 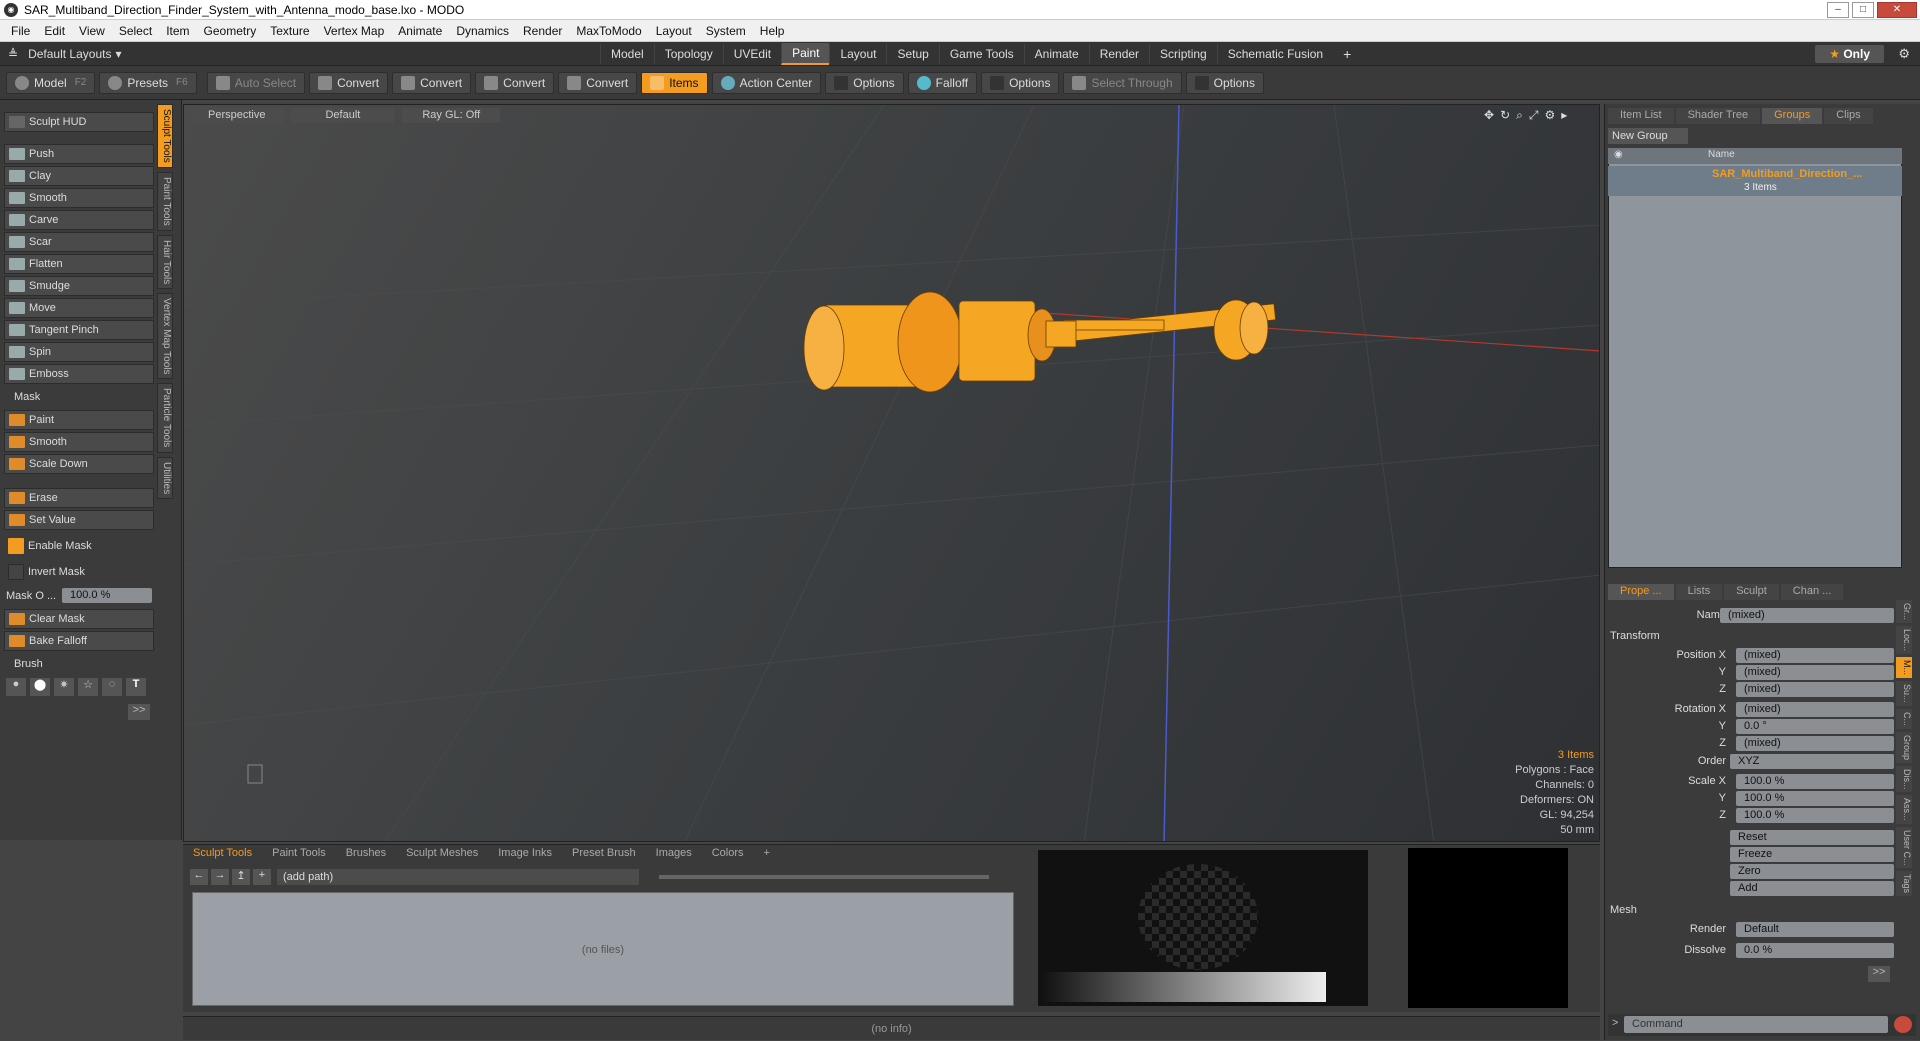 What do you see at coordinates (262, 877) in the screenshot?
I see `add-path-icon: +` at bounding box center [262, 877].